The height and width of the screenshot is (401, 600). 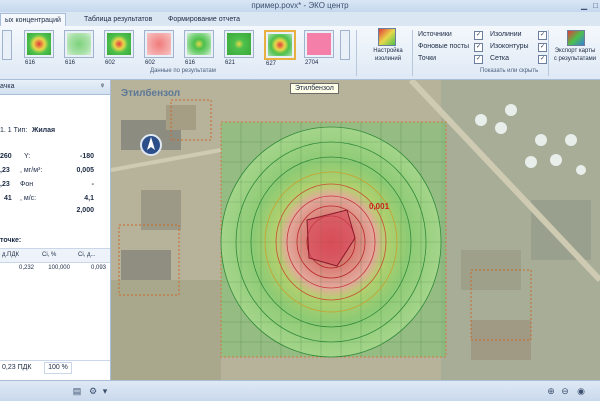 What do you see at coordinates (542, 59) in the screenshot?
I see `checkbox-grid-box: ✓` at bounding box center [542, 59].